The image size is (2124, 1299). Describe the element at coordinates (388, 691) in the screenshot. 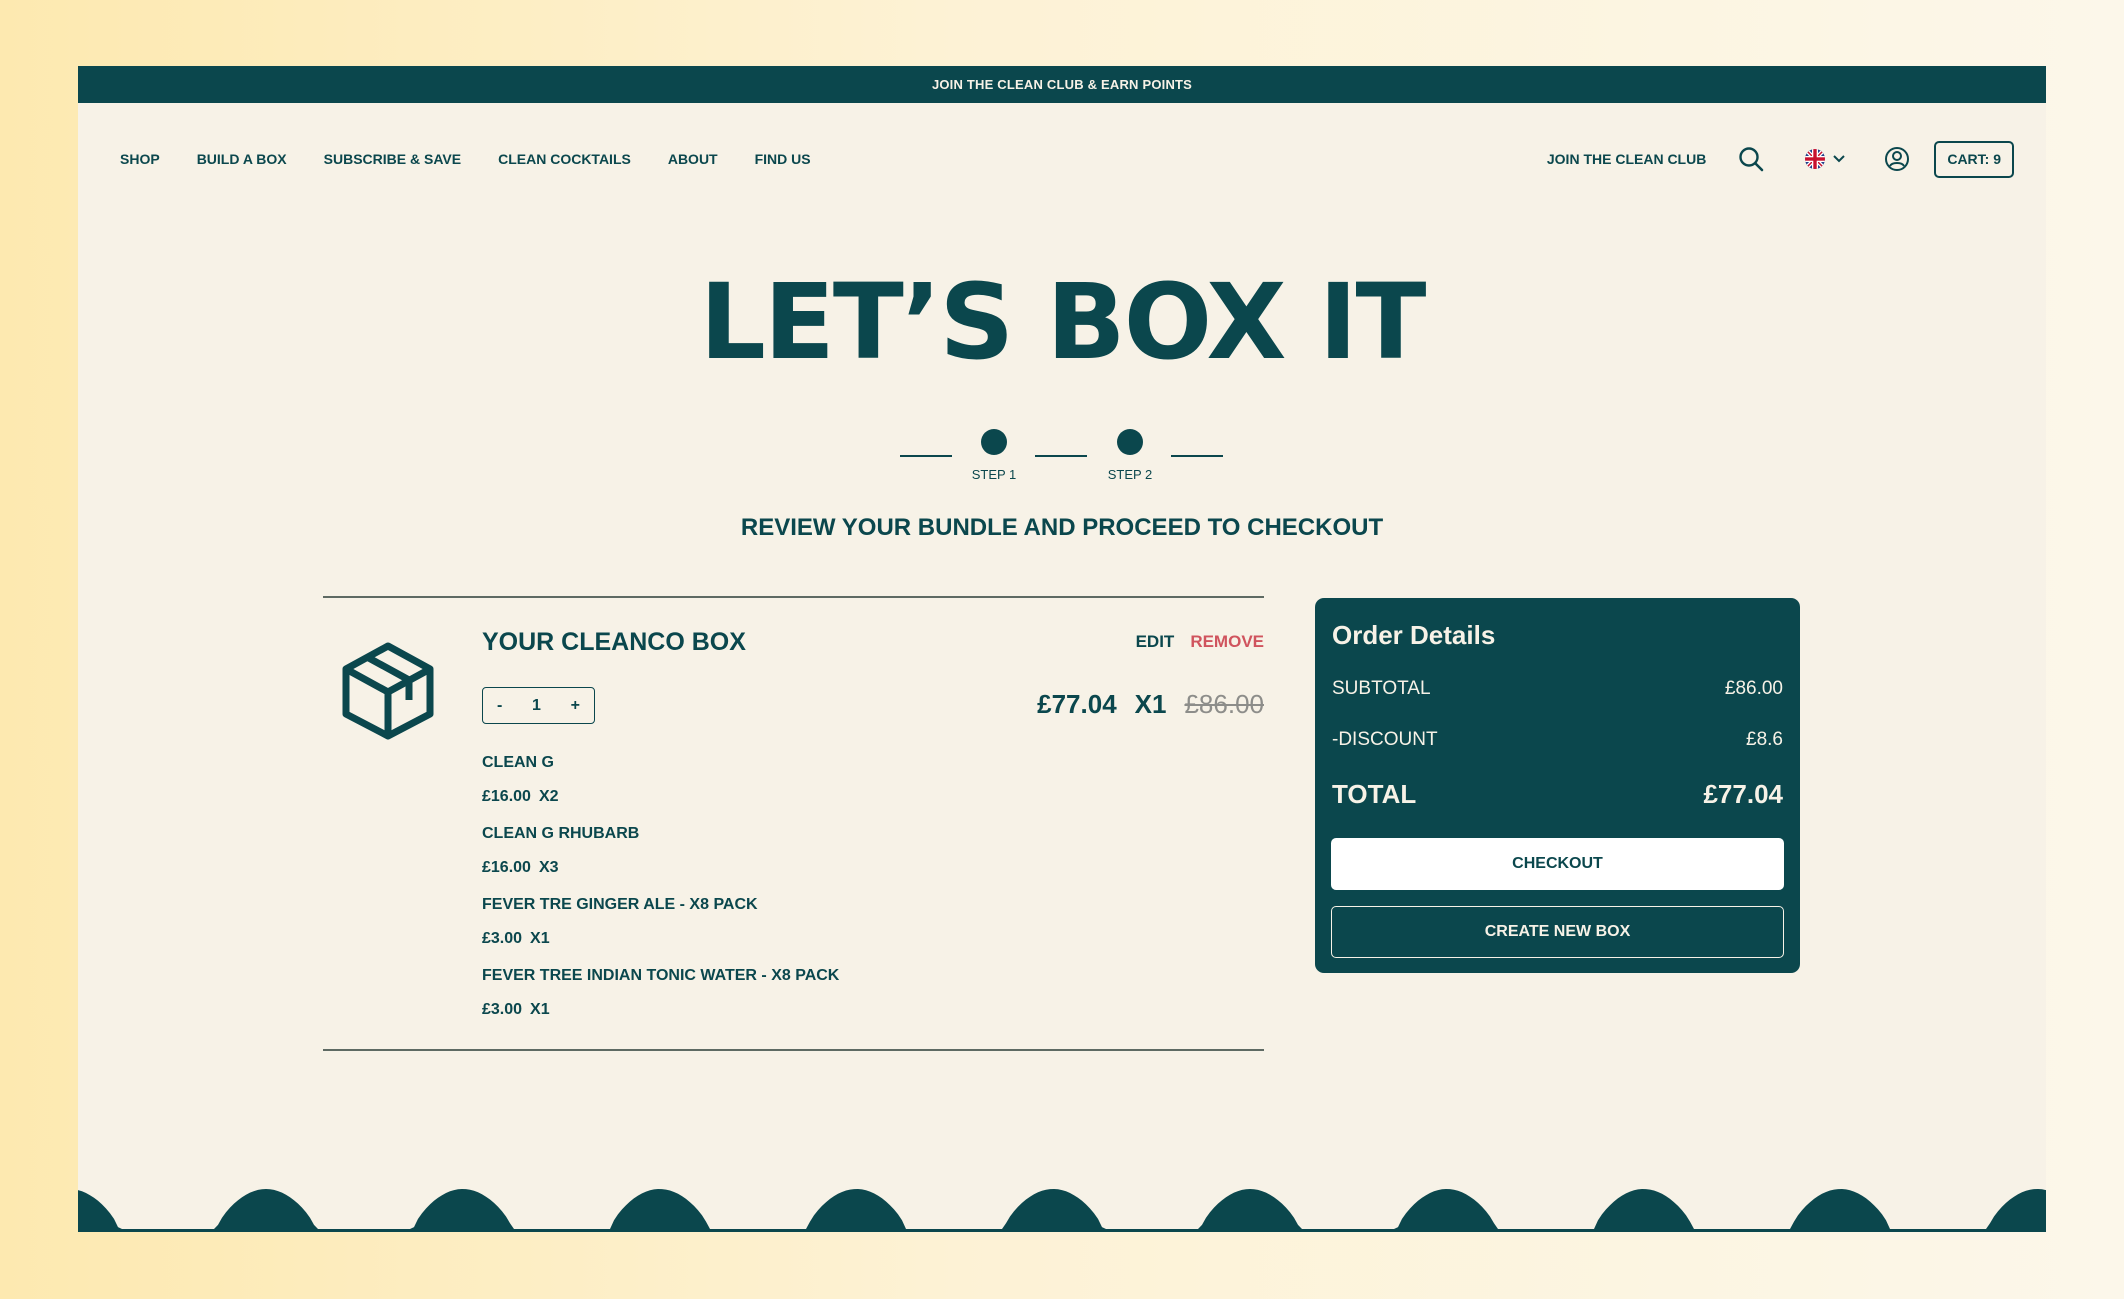

I see `box-icon` at that location.